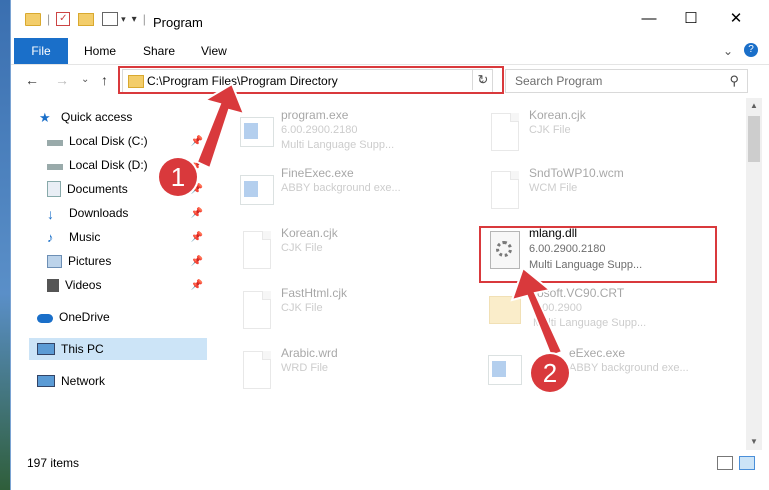 The height and width of the screenshot is (490, 769). Describe the element at coordinates (537, 312) in the screenshot. I see `arrow-2-icon` at that location.